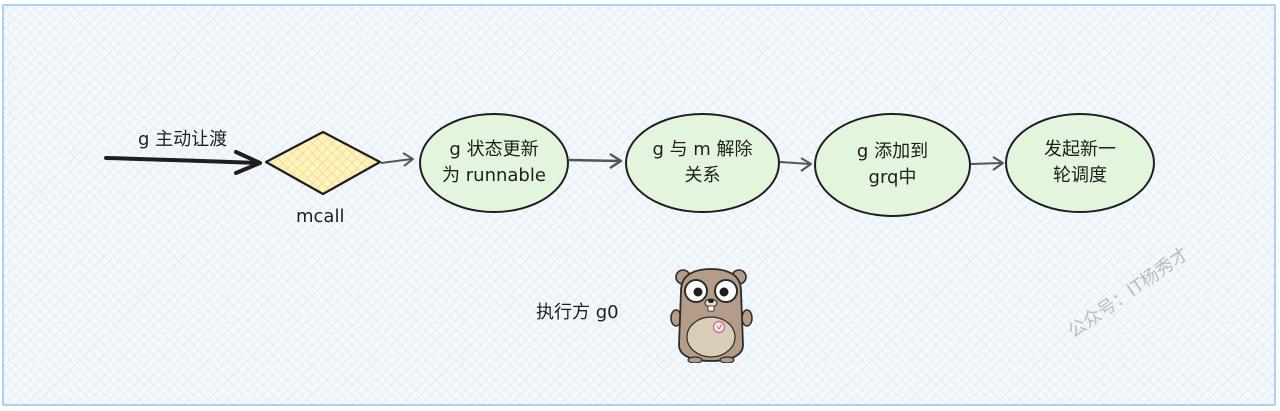  Describe the element at coordinates (595, 161) in the screenshot. I see `arrow-node1-to-node2` at that location.